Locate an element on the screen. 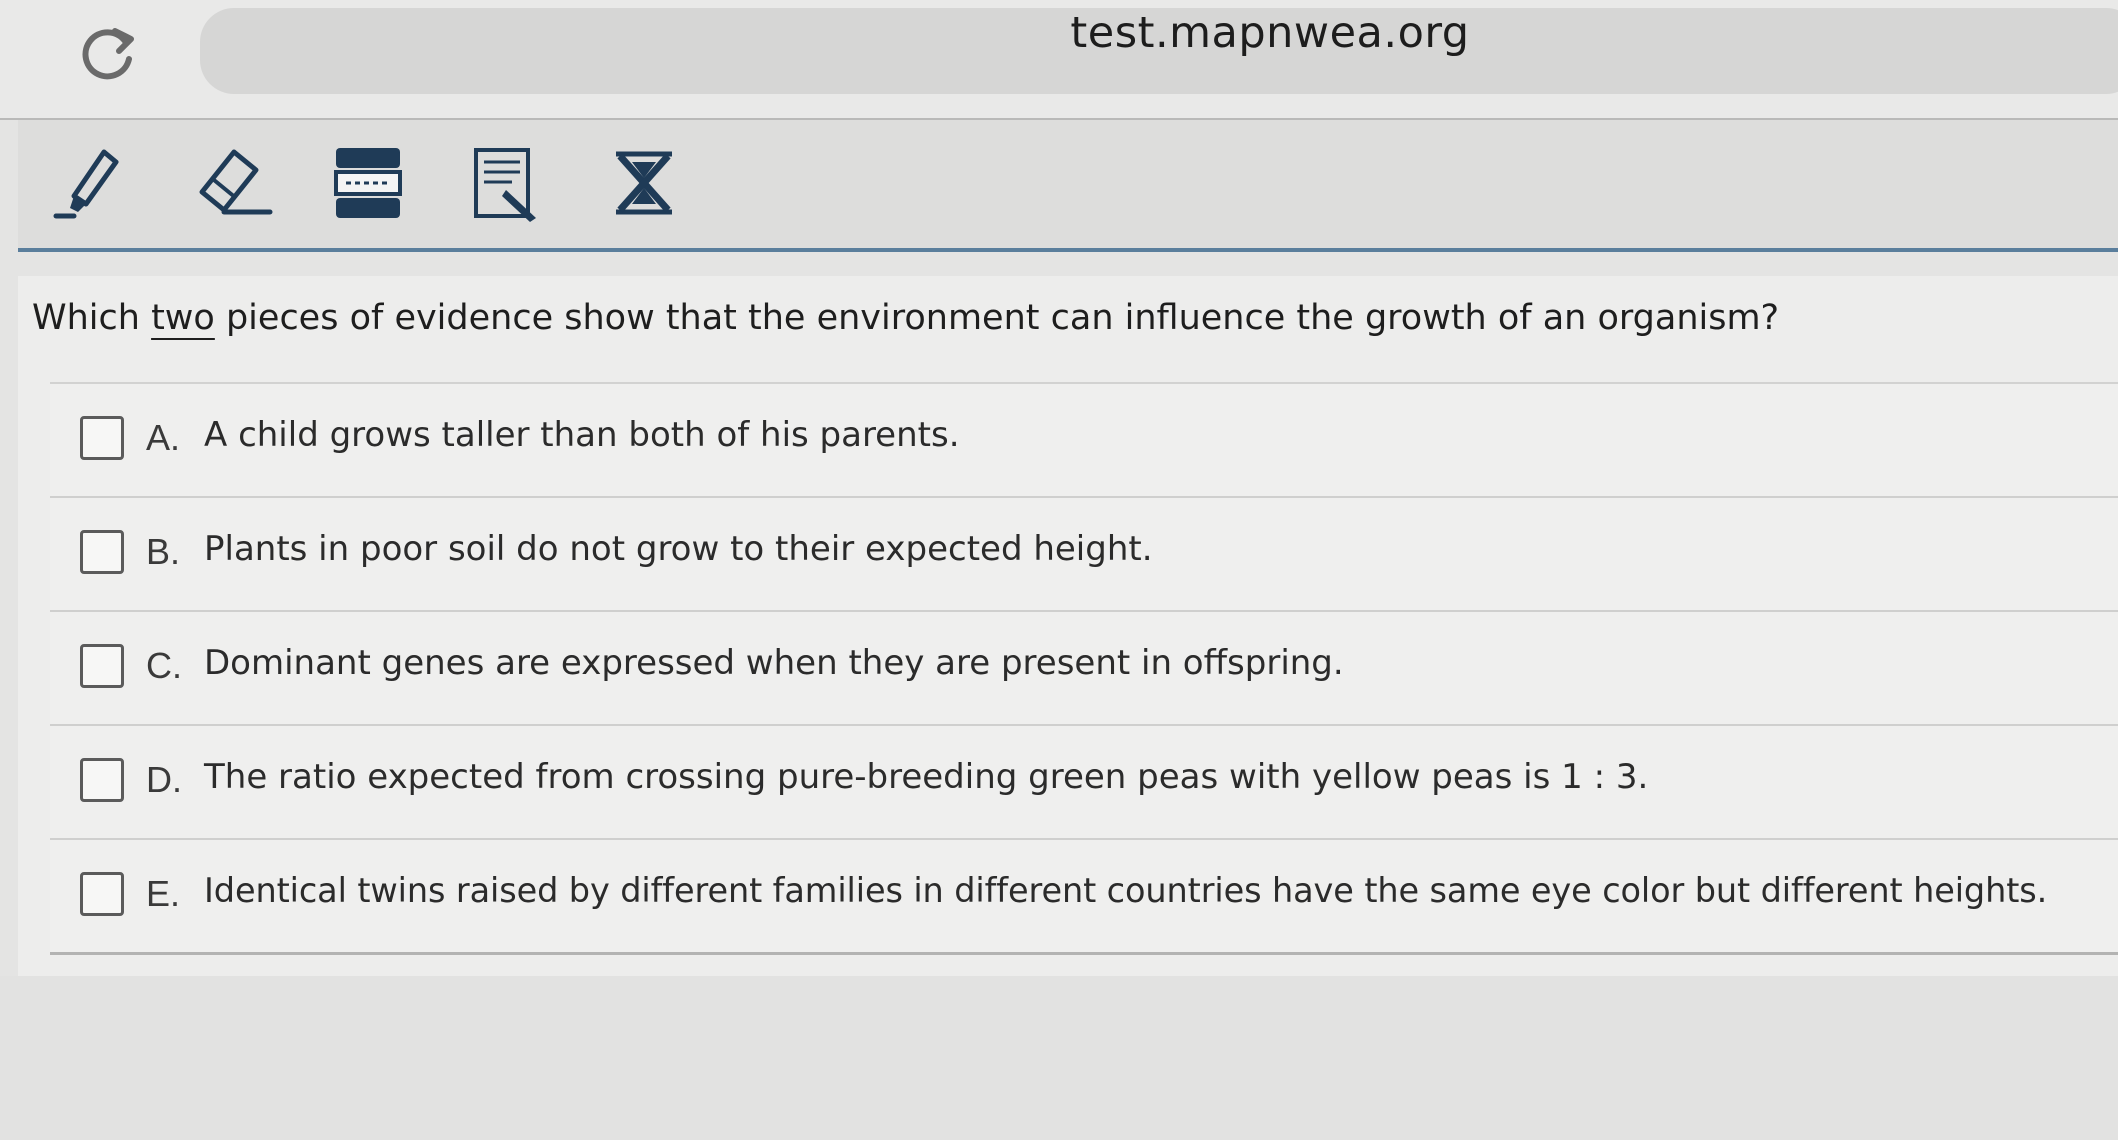 This screenshot has height=1140, width=2118. question-emphasis: two is located at coordinates (183, 318).